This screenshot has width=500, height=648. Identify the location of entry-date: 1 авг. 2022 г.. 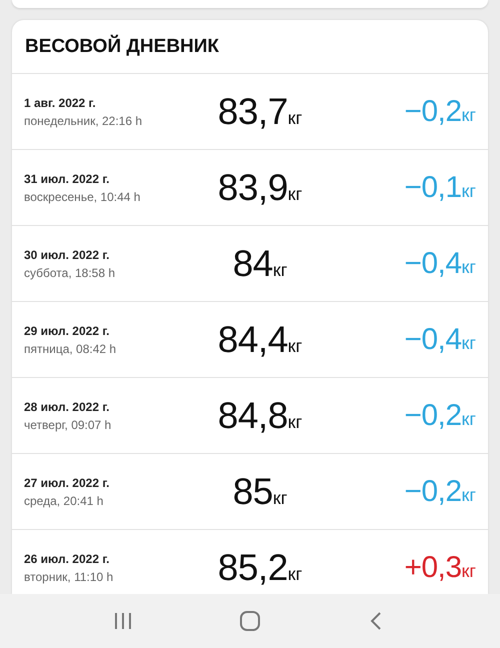
(60, 103).